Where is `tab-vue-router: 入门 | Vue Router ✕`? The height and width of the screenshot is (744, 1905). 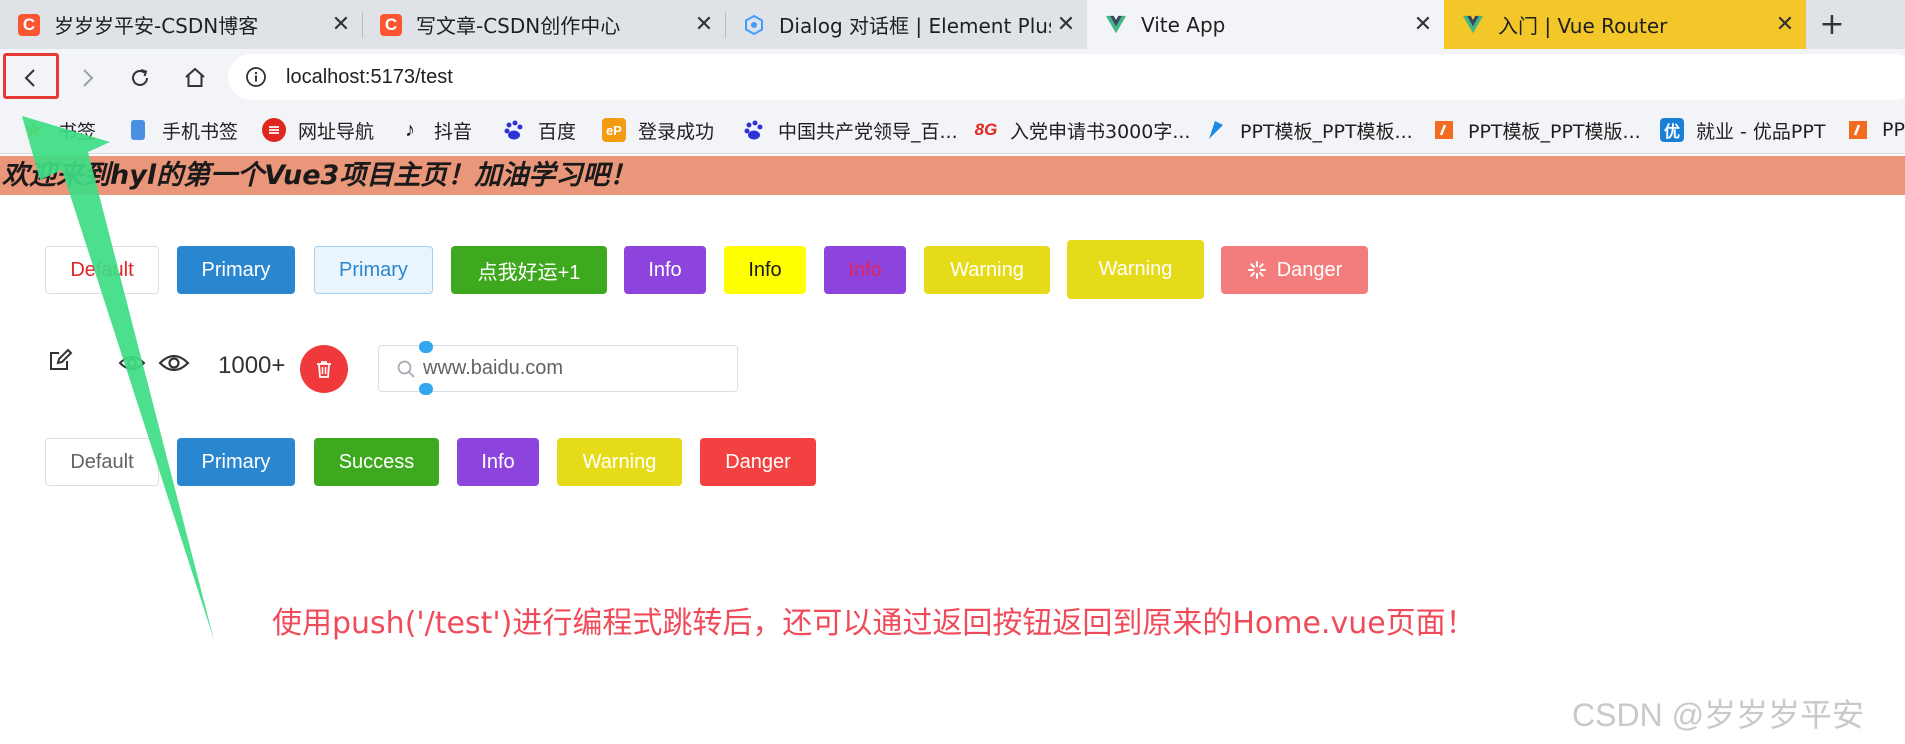 tab-vue-router: 入门 | Vue Router ✕ is located at coordinates (1625, 24).